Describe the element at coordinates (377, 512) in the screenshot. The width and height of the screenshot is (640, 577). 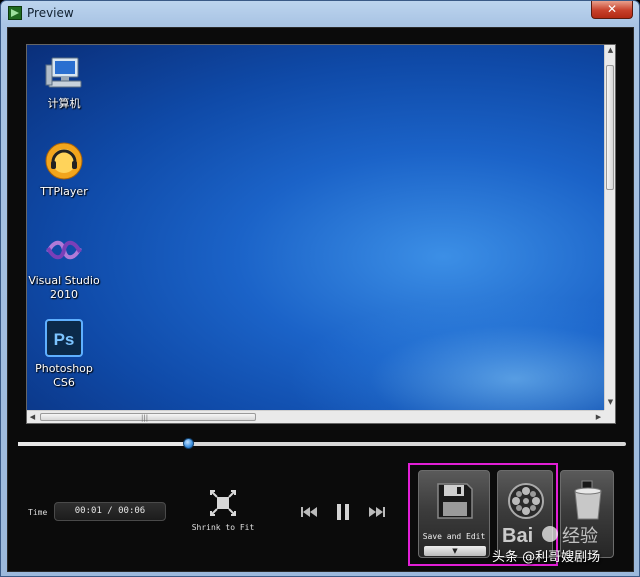
I see `next-icon` at that location.